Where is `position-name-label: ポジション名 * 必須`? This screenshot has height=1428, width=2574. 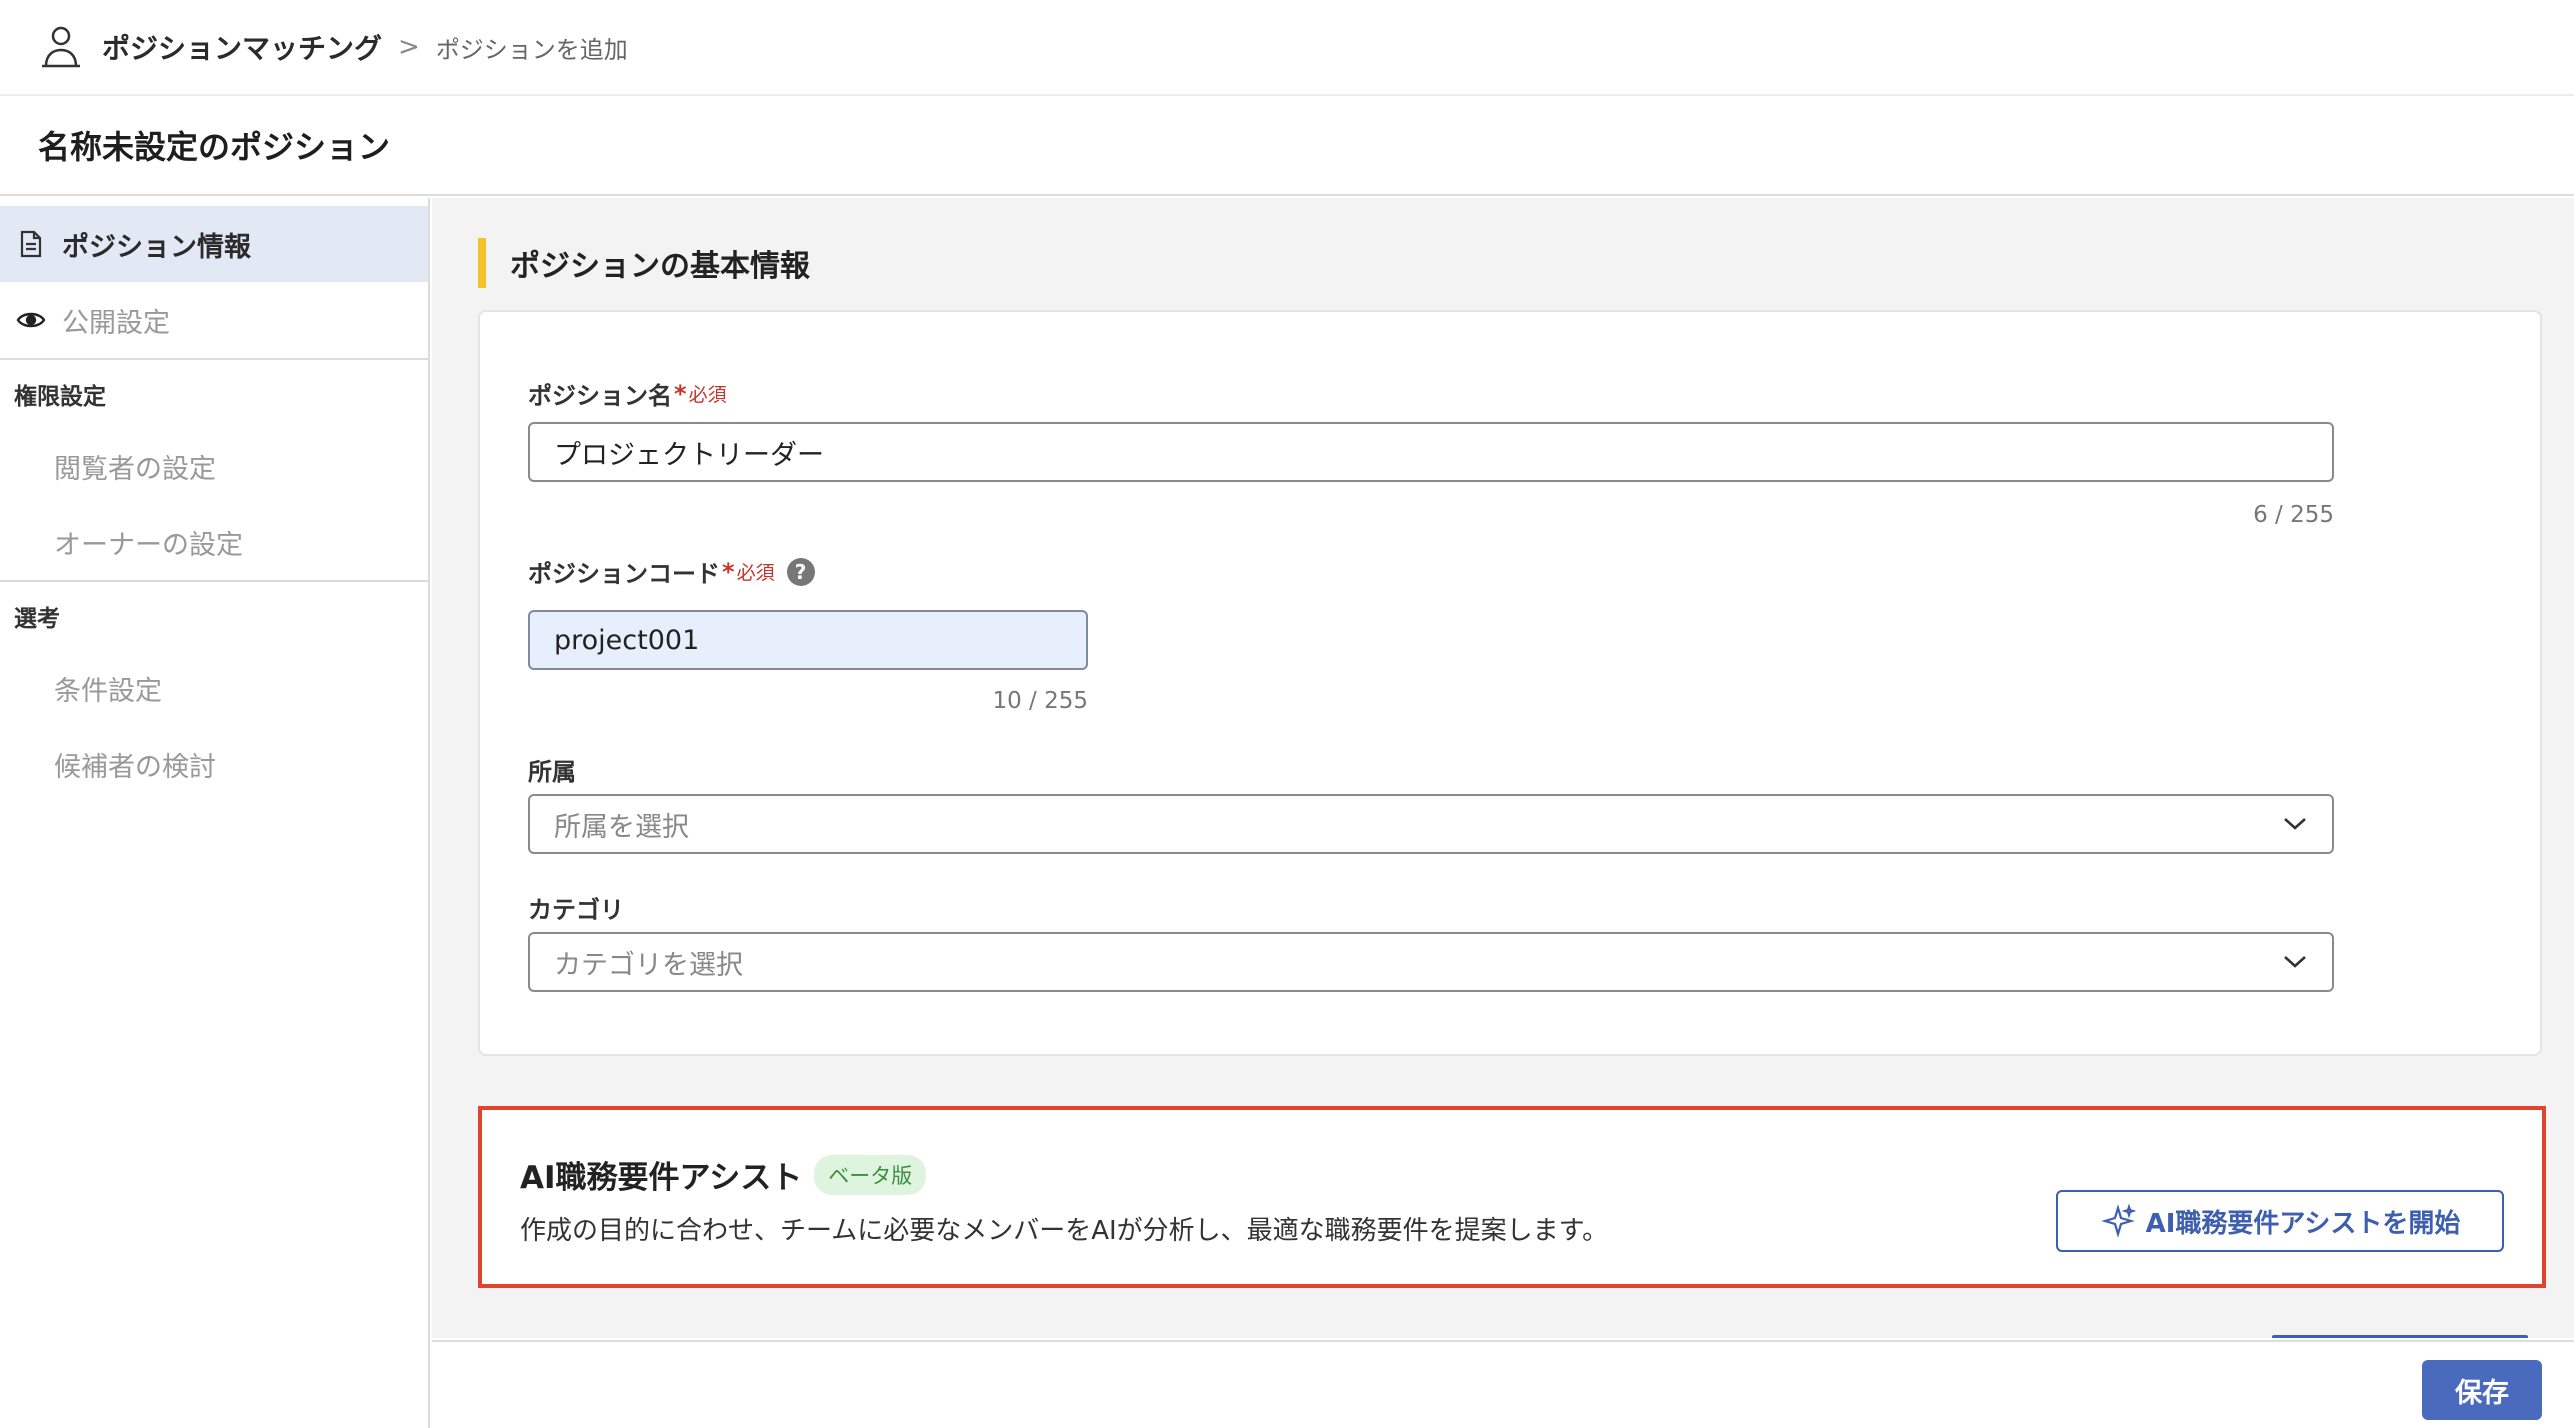 position-name-label: ポジション名 * 必須 is located at coordinates (627, 393).